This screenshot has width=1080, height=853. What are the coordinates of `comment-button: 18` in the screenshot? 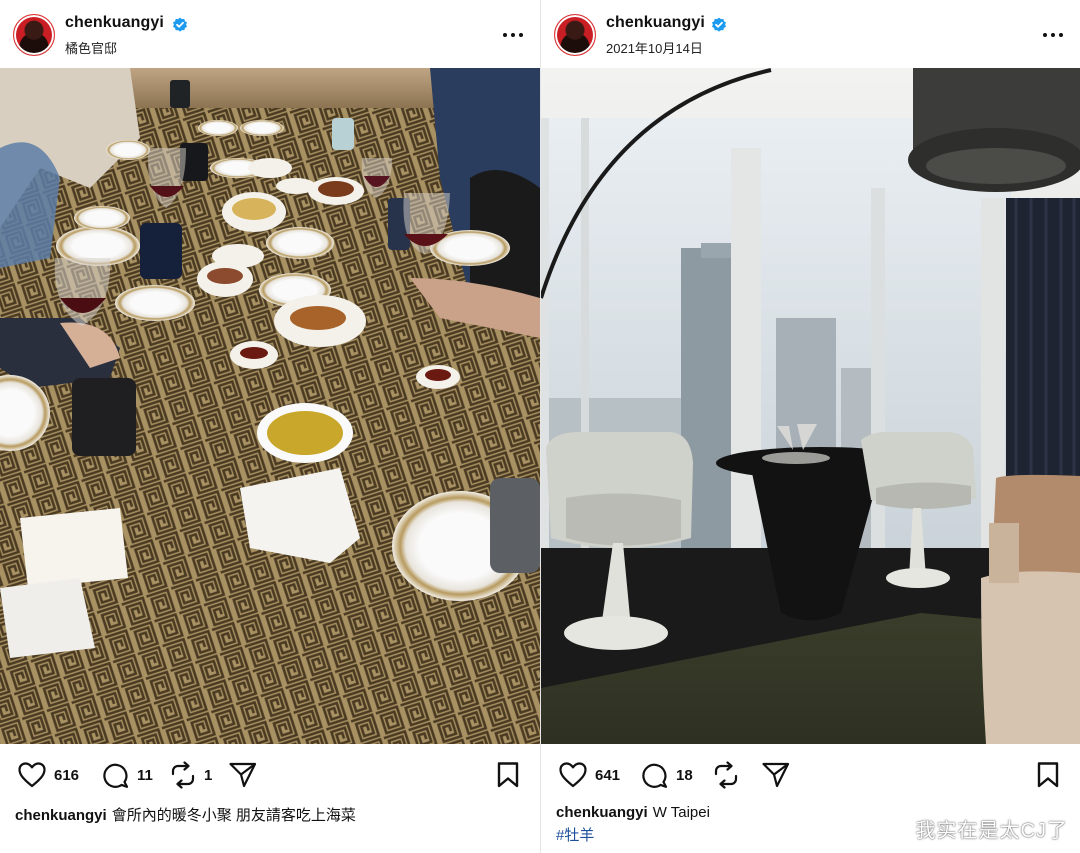 It's located at (667, 775).